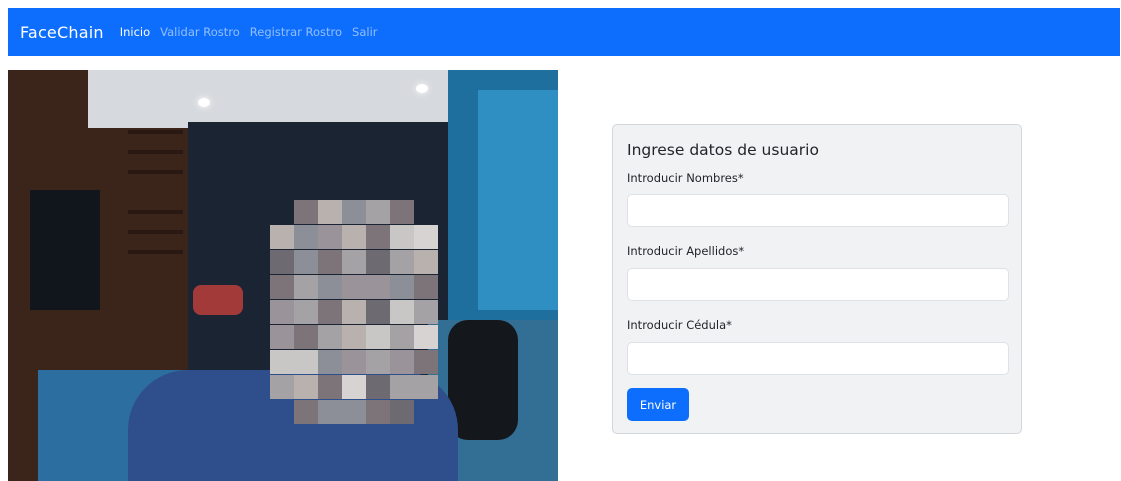 This screenshot has height=481, width=1121. What do you see at coordinates (686, 251) in the screenshot?
I see `apellidos-label: Introducir Apellidos*` at bounding box center [686, 251].